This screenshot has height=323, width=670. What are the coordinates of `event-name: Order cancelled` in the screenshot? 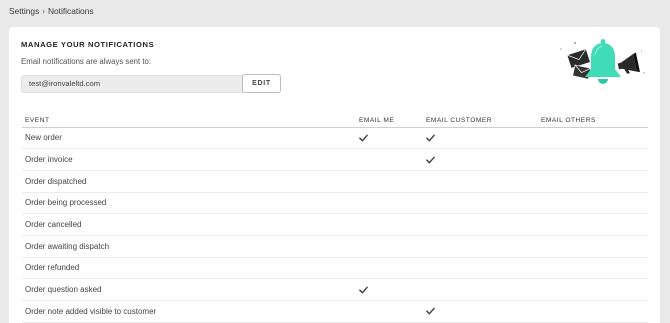 It's located at (189, 224).